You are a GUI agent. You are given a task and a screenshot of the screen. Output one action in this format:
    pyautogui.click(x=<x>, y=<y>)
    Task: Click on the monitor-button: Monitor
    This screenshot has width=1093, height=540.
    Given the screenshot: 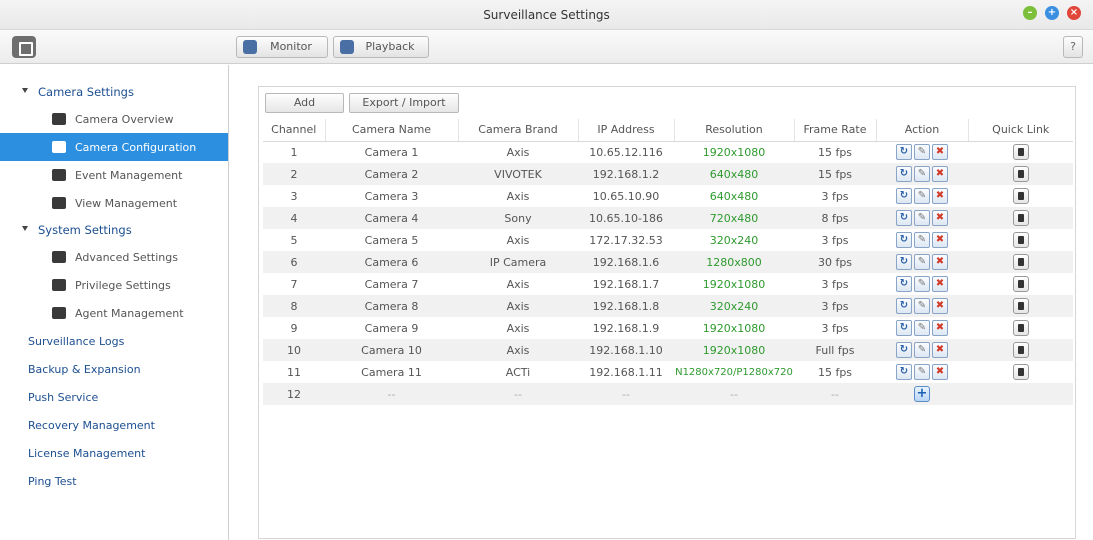 What is the action you would take?
    pyautogui.click(x=282, y=47)
    